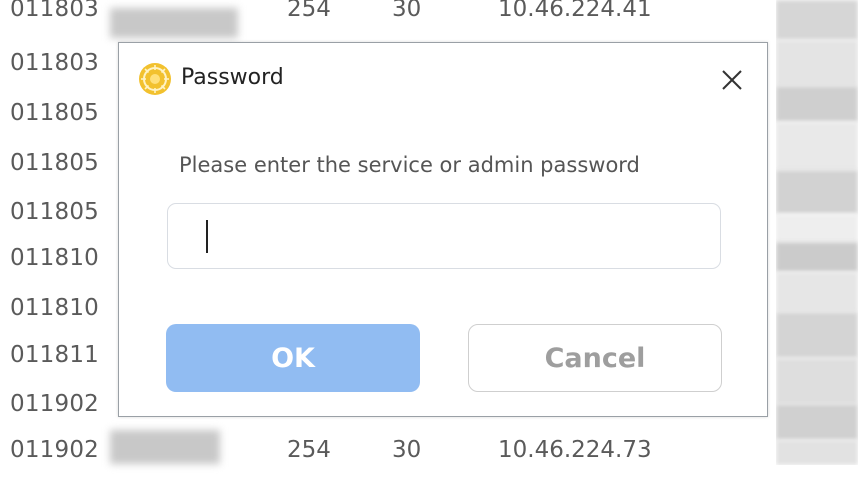 The image size is (858, 483). What do you see at coordinates (575, 11) in the screenshot?
I see `row-ip: 10.46.224.41` at bounding box center [575, 11].